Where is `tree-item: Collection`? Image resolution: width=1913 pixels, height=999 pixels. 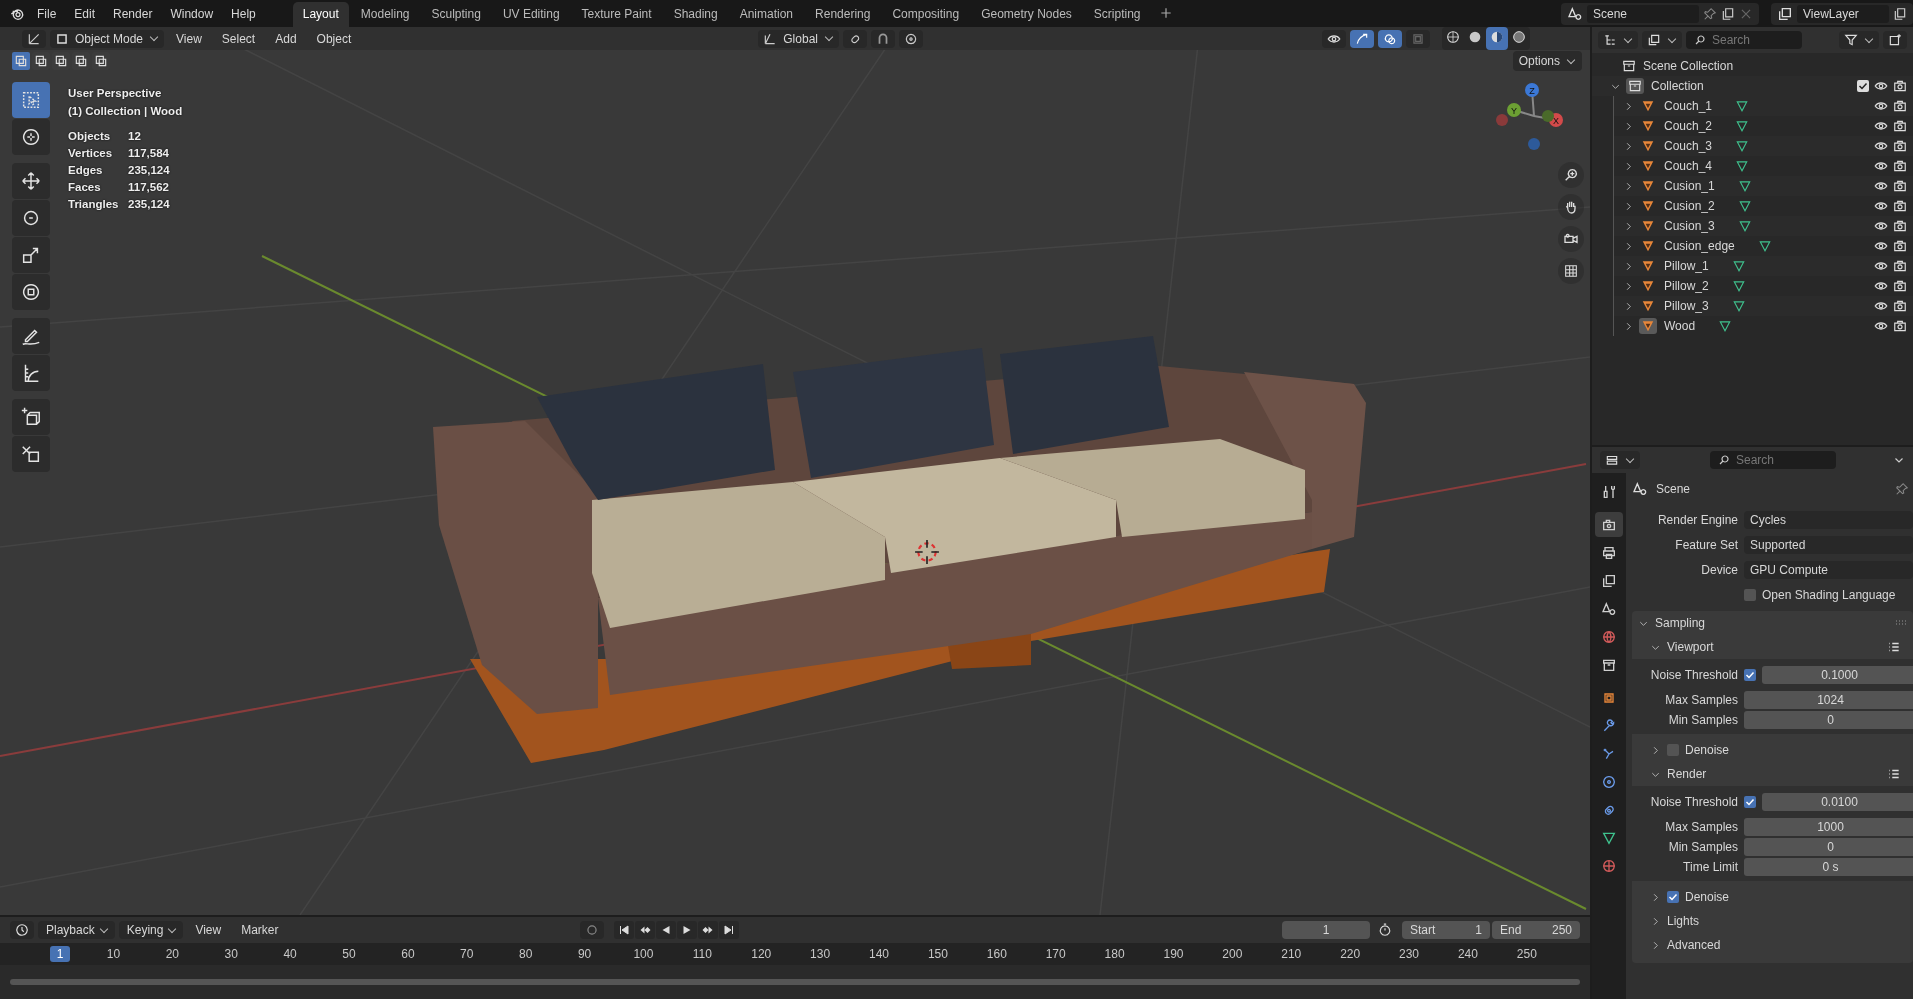 tree-item: Collection is located at coordinates (1677, 86).